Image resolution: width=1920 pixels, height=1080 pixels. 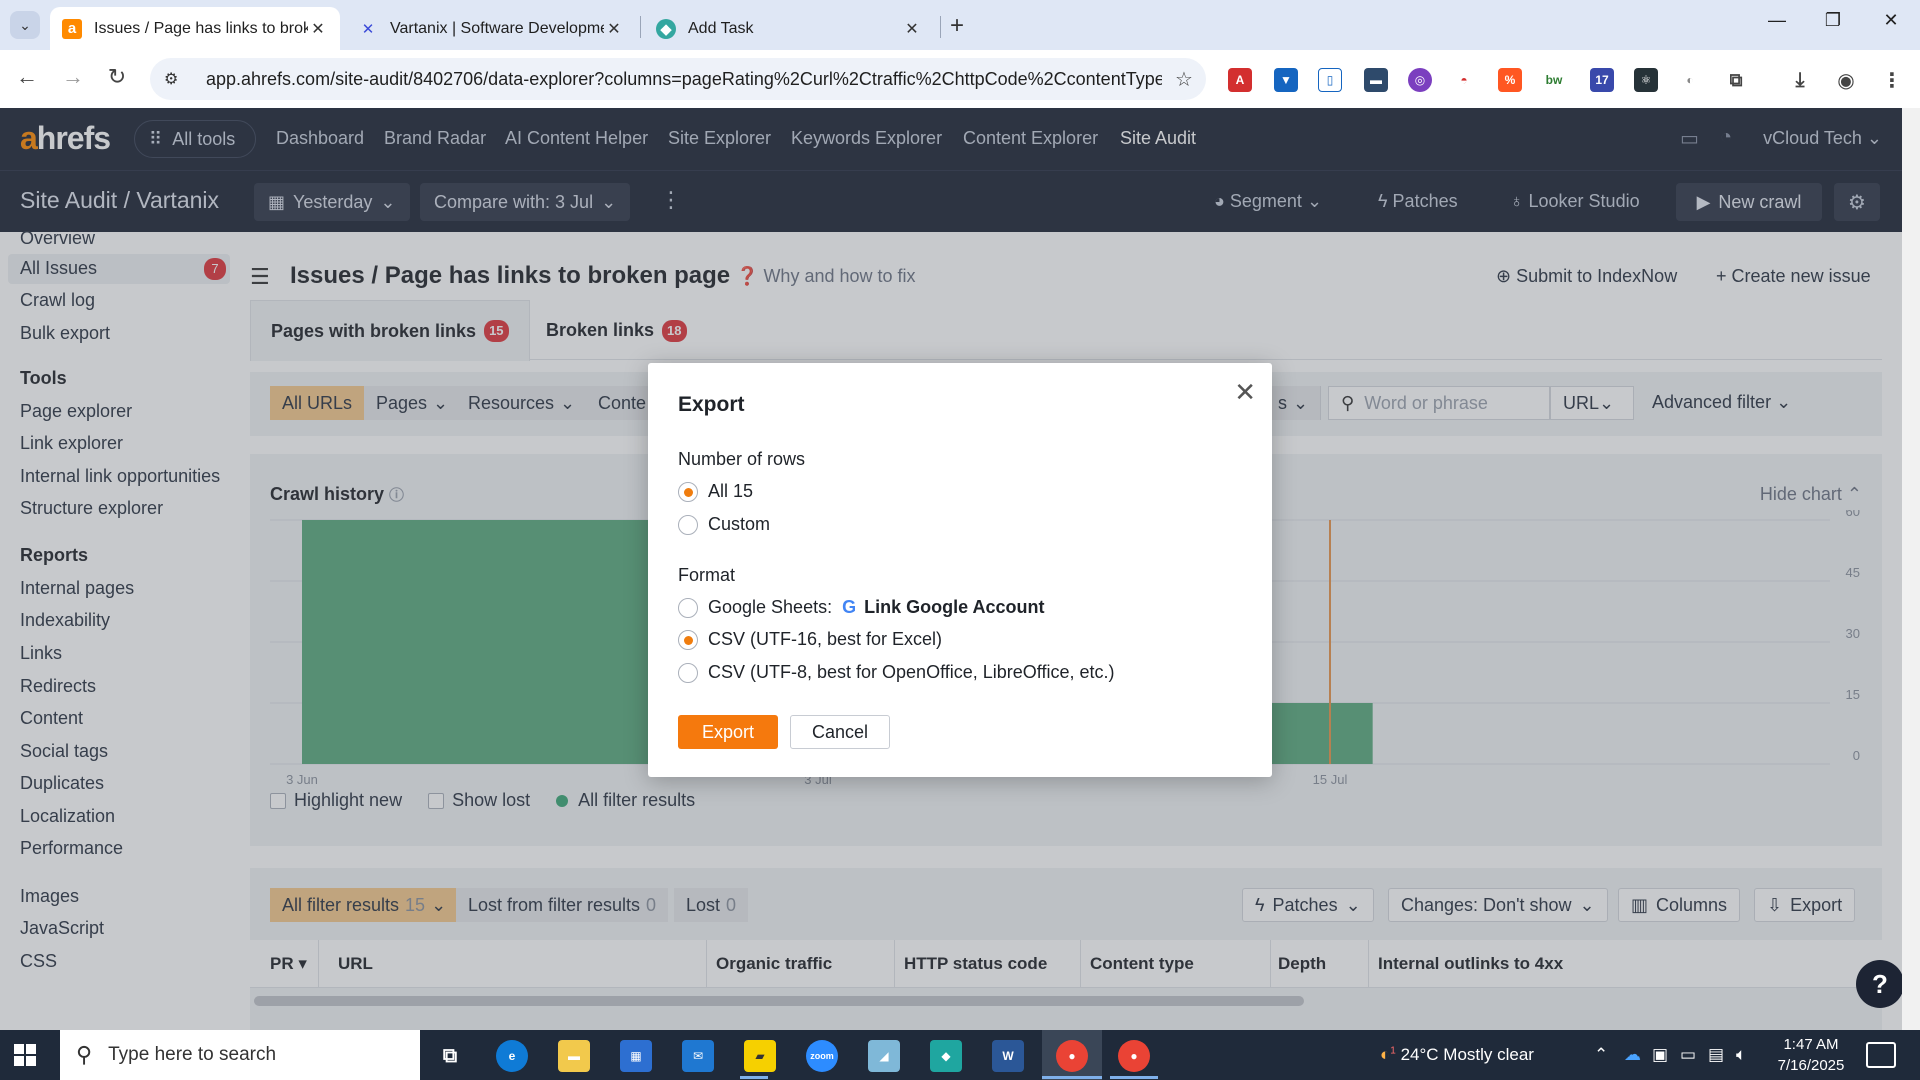 I want to click on rows-all-radio: All 15, so click(x=715, y=491).